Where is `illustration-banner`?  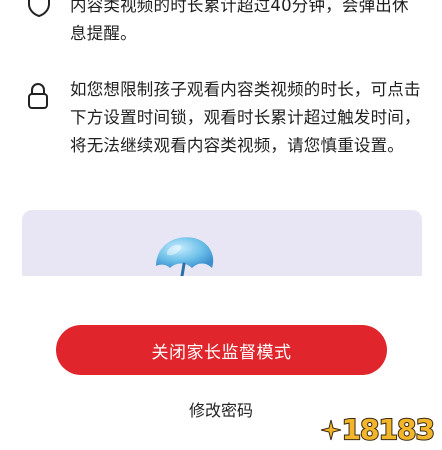 illustration-banner is located at coordinates (222, 243).